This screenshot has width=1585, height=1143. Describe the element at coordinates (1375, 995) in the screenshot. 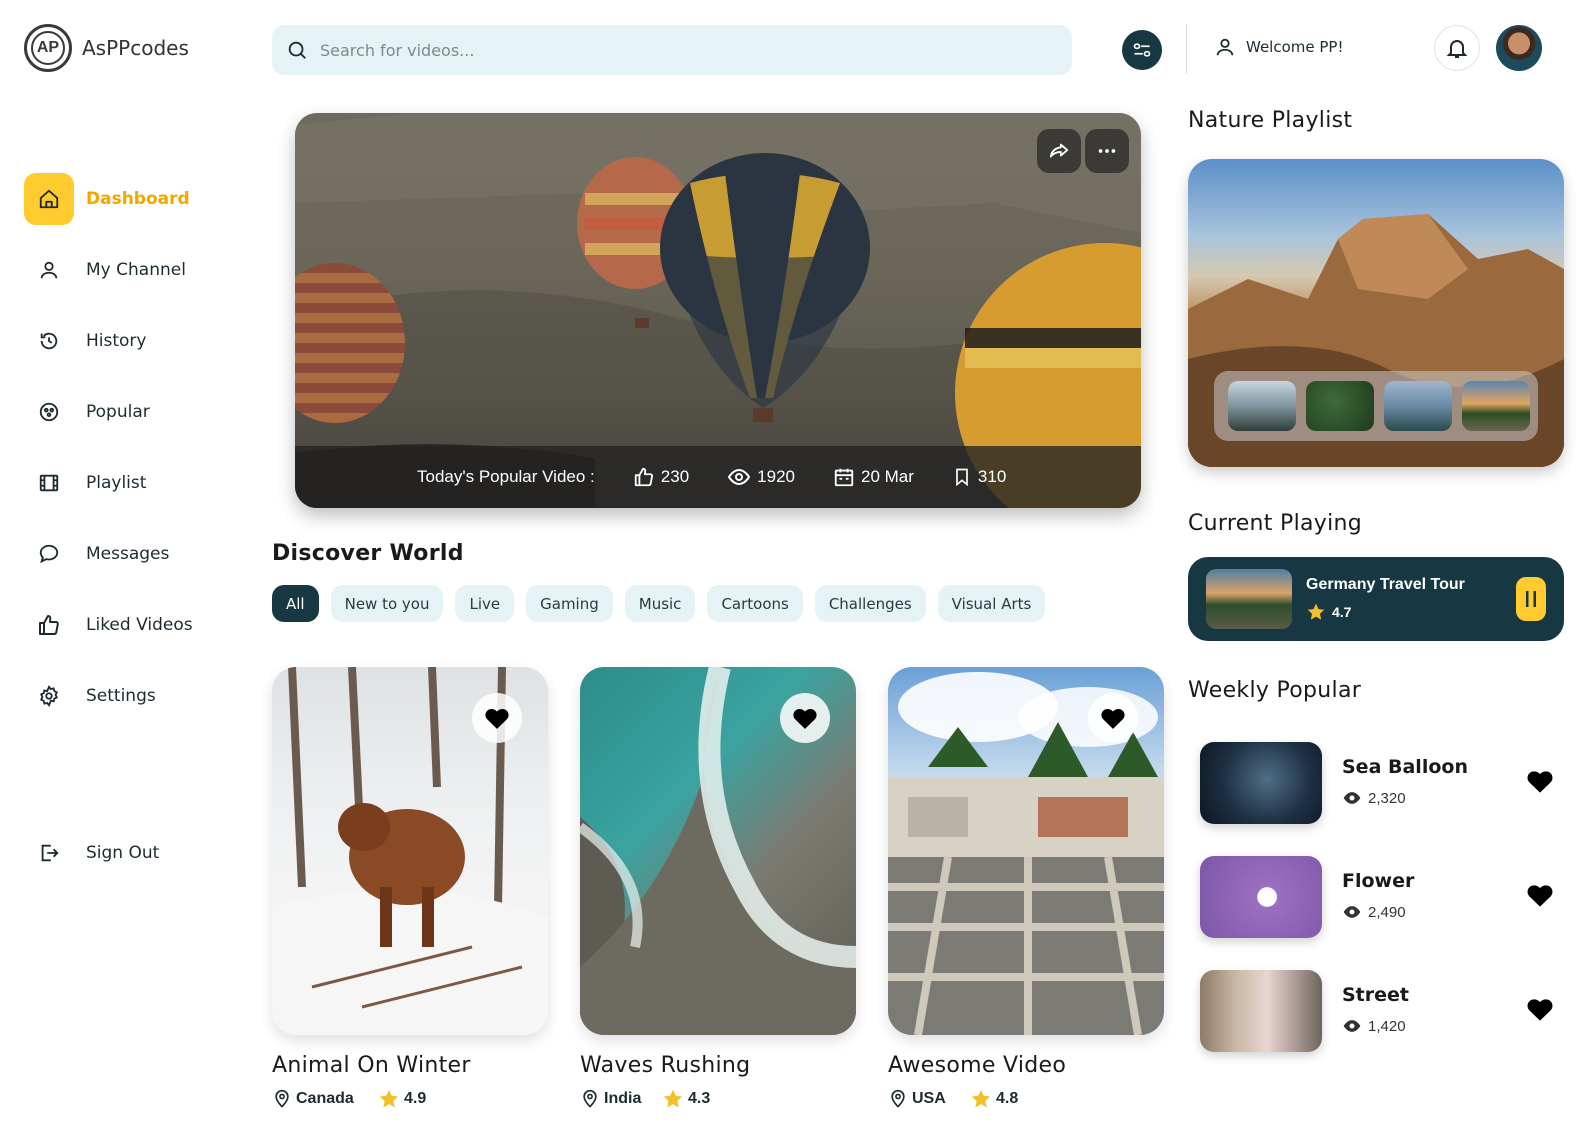

I see `weekly-title: Street` at that location.